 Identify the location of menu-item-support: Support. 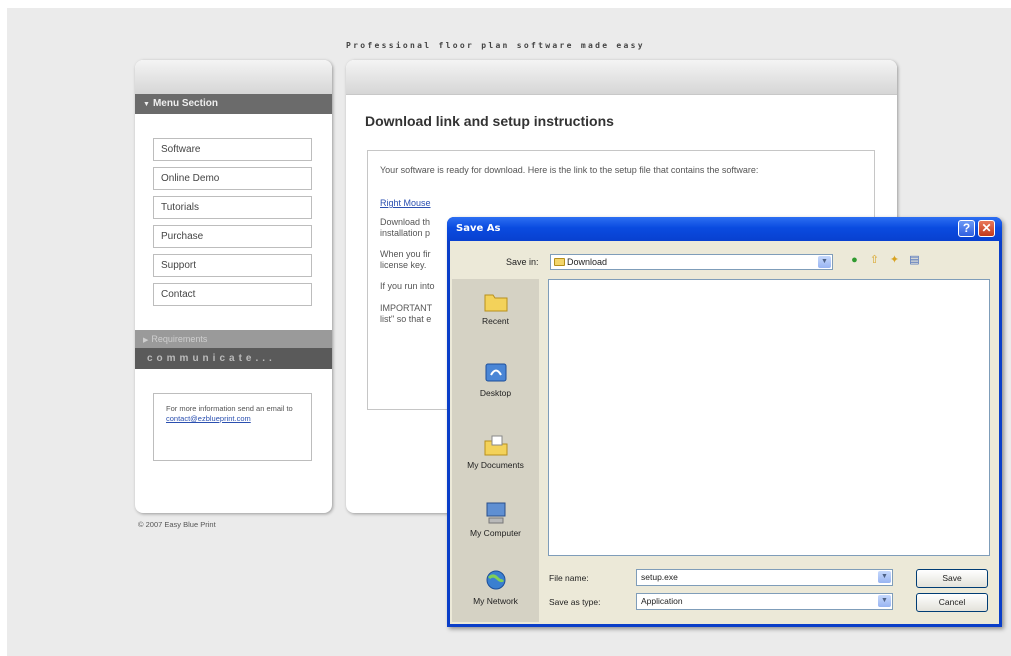
(232, 265).